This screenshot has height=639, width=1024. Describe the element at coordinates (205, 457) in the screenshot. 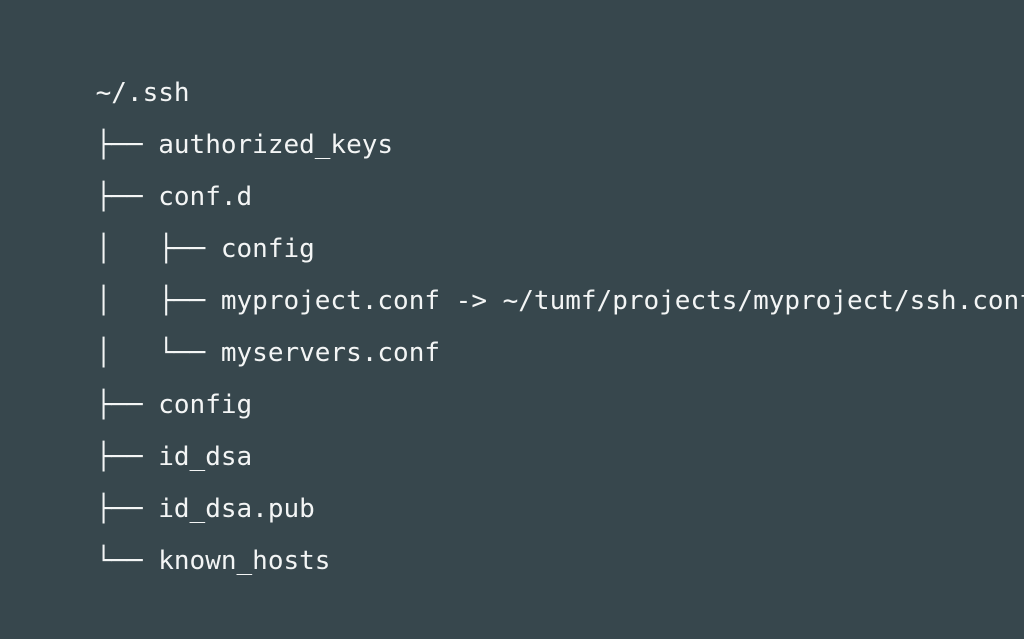

I see `file-name: id_dsa` at that location.